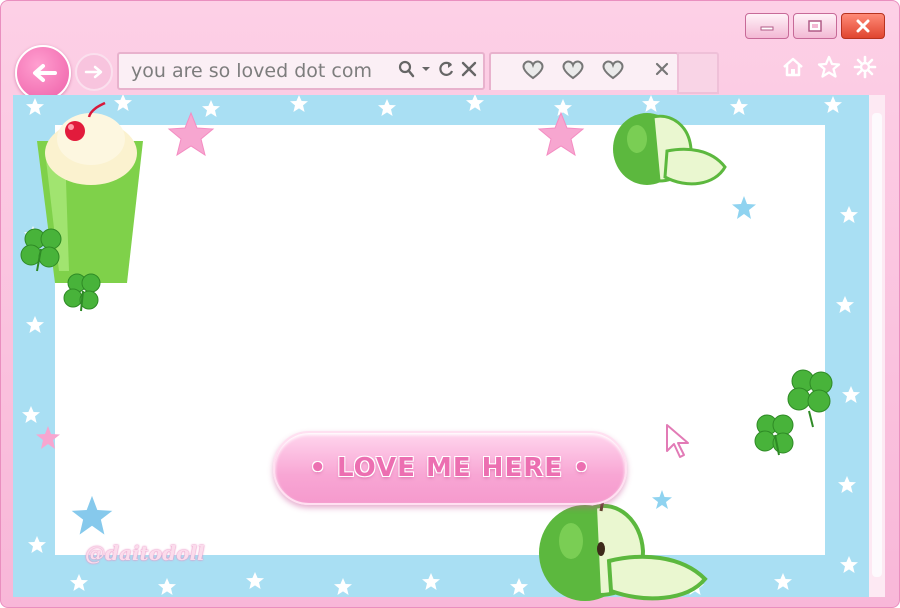 The height and width of the screenshot is (608, 900). I want to click on gear-icon, so click(865, 67).